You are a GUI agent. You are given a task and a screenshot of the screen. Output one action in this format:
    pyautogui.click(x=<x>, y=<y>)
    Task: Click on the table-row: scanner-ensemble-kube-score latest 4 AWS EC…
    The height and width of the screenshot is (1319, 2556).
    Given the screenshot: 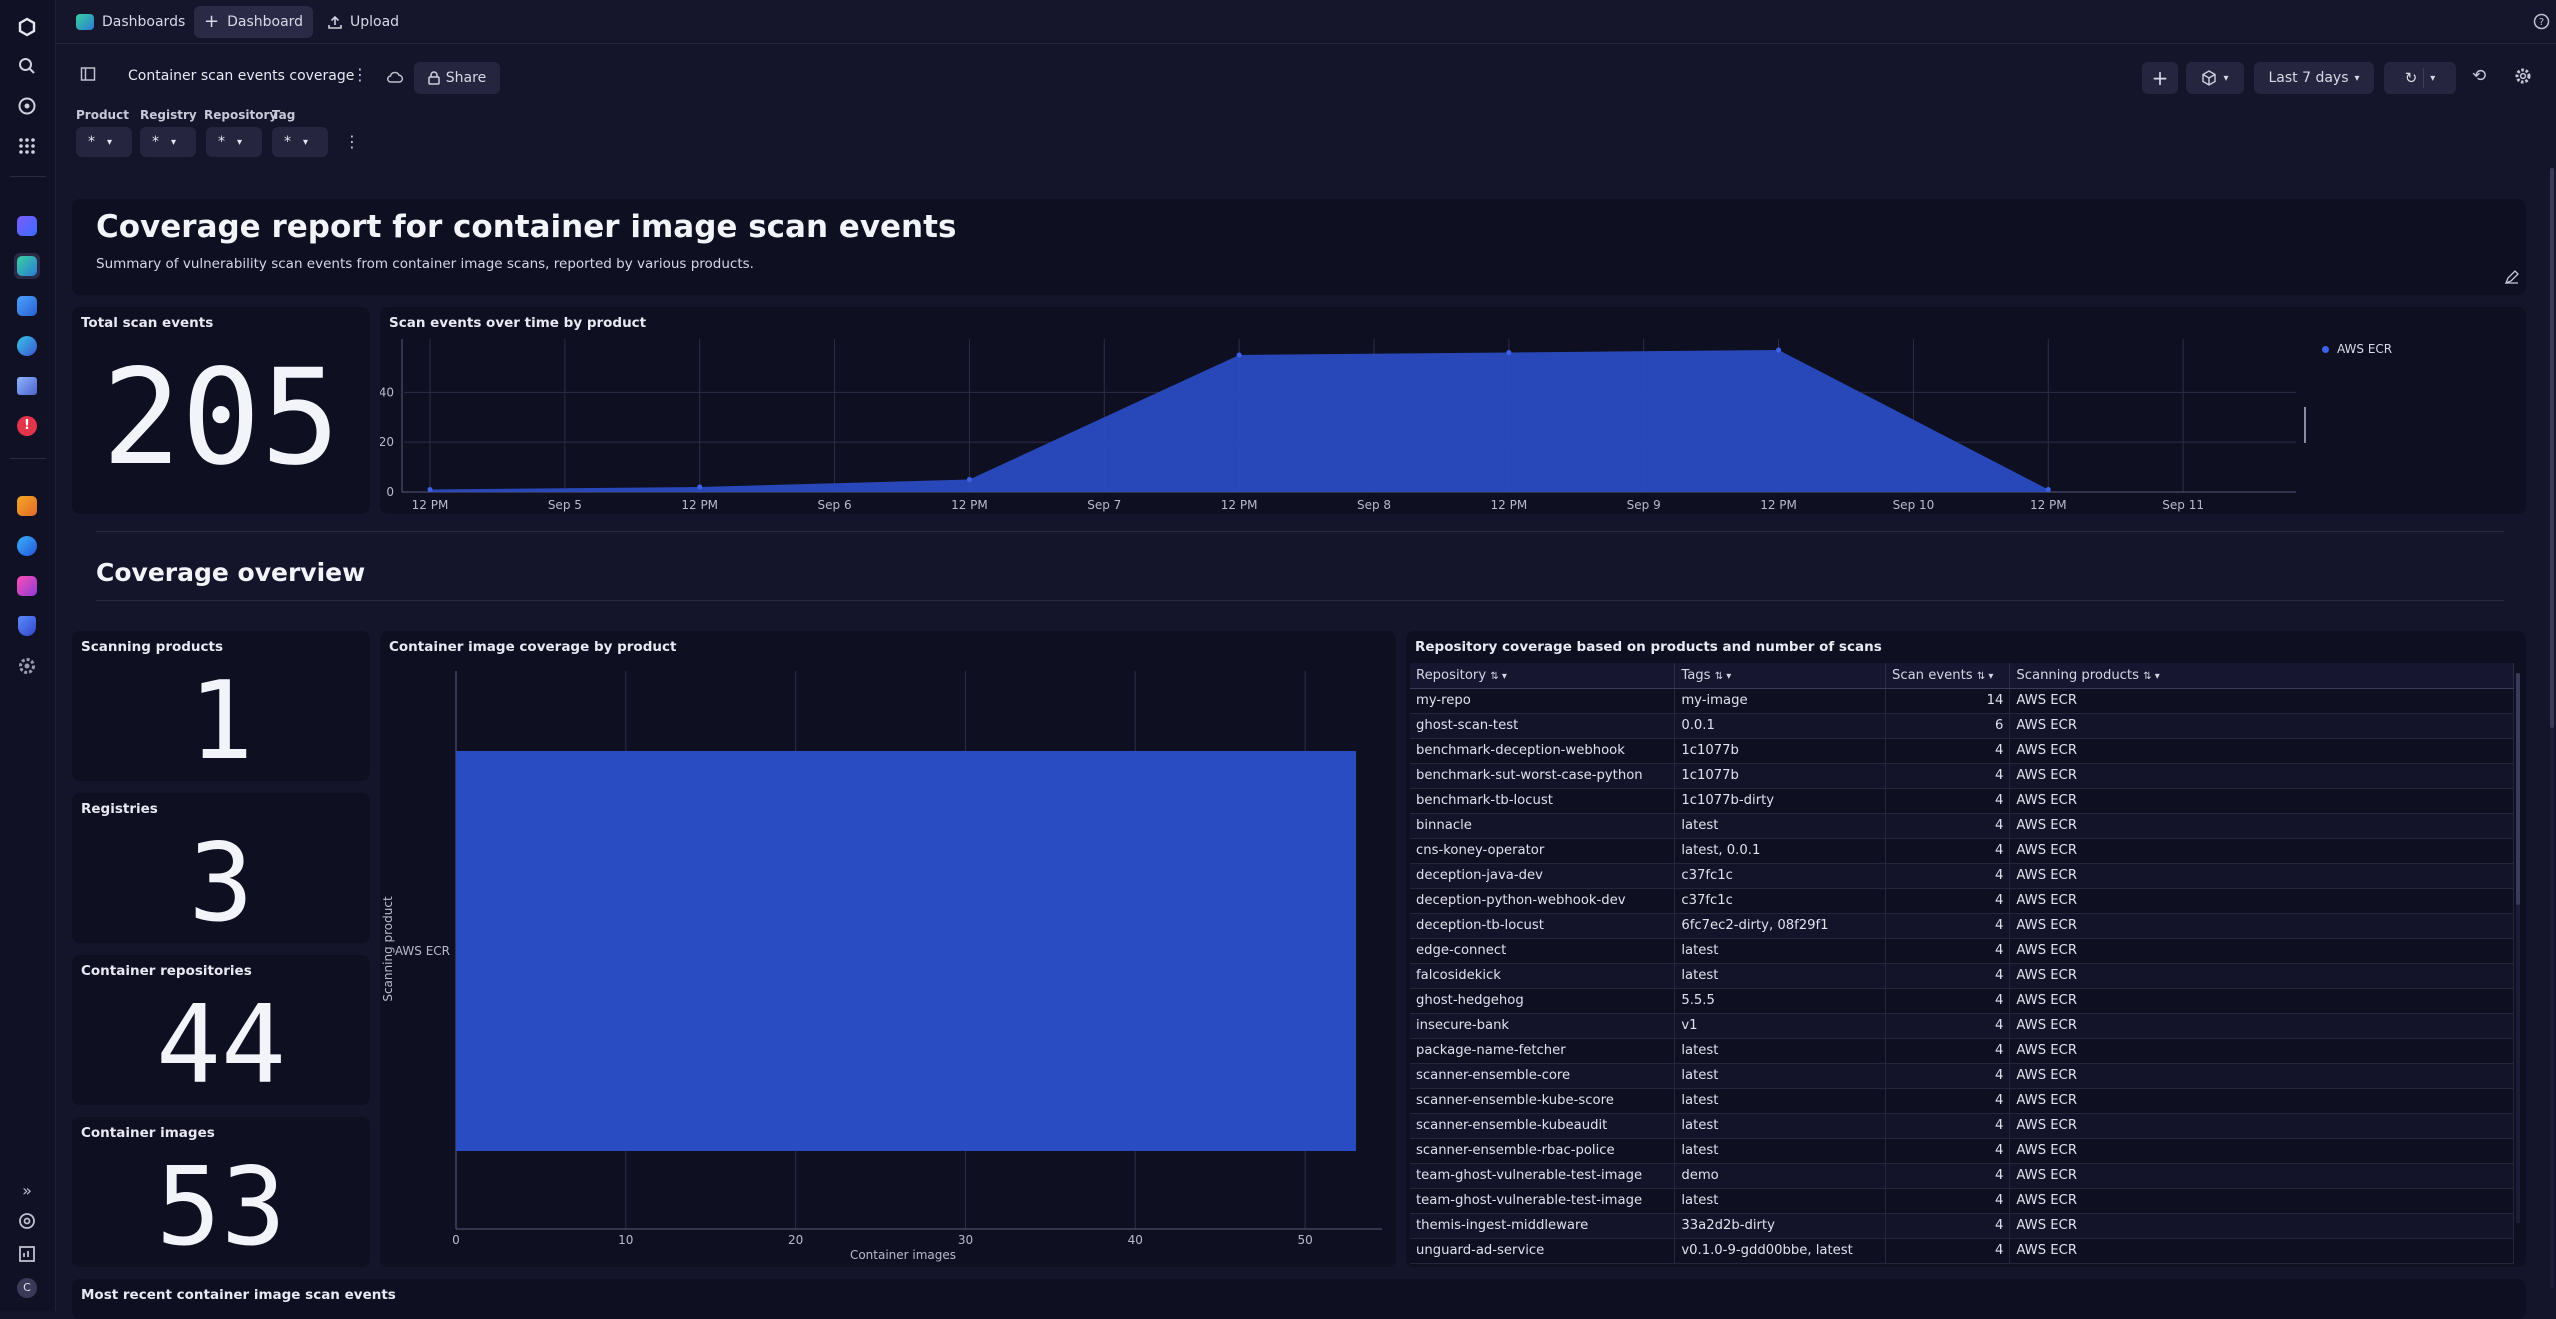 What is the action you would take?
    pyautogui.click(x=1962, y=1101)
    